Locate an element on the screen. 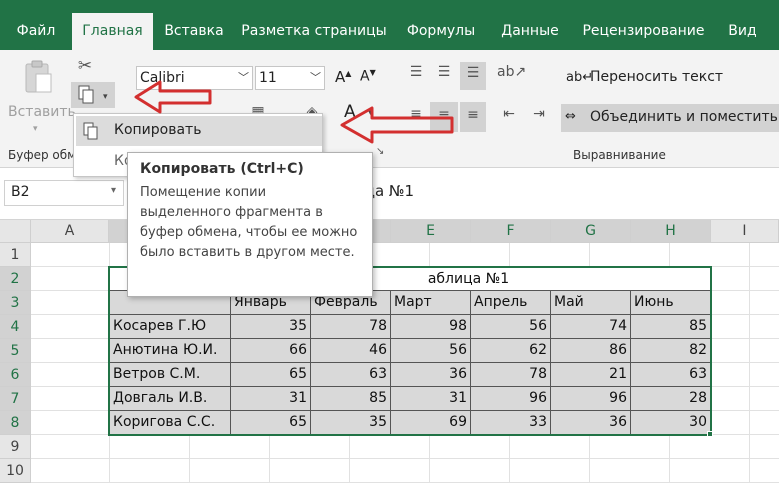 The width and height of the screenshot is (779, 483). annotation-arrows is located at coordinates (294, 112).